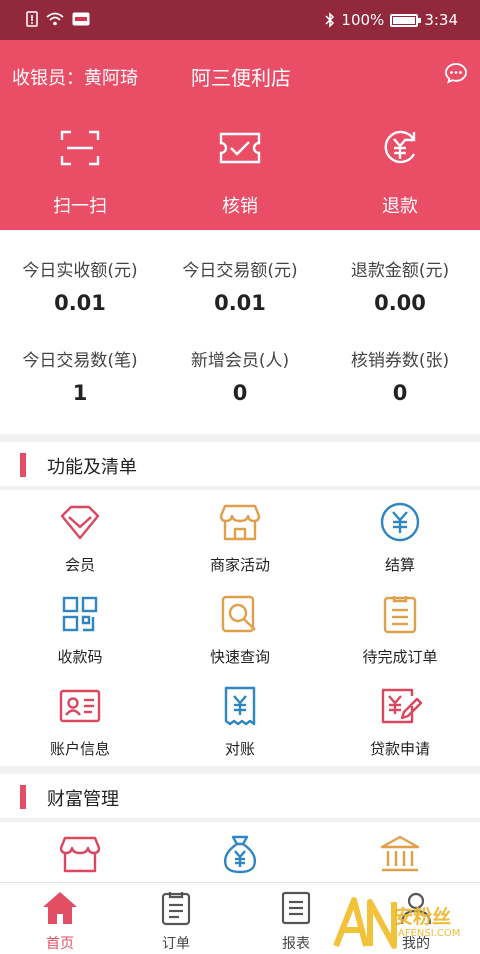 This screenshot has height=954, width=480. I want to click on grid-item-label: 收款码, so click(80, 657).